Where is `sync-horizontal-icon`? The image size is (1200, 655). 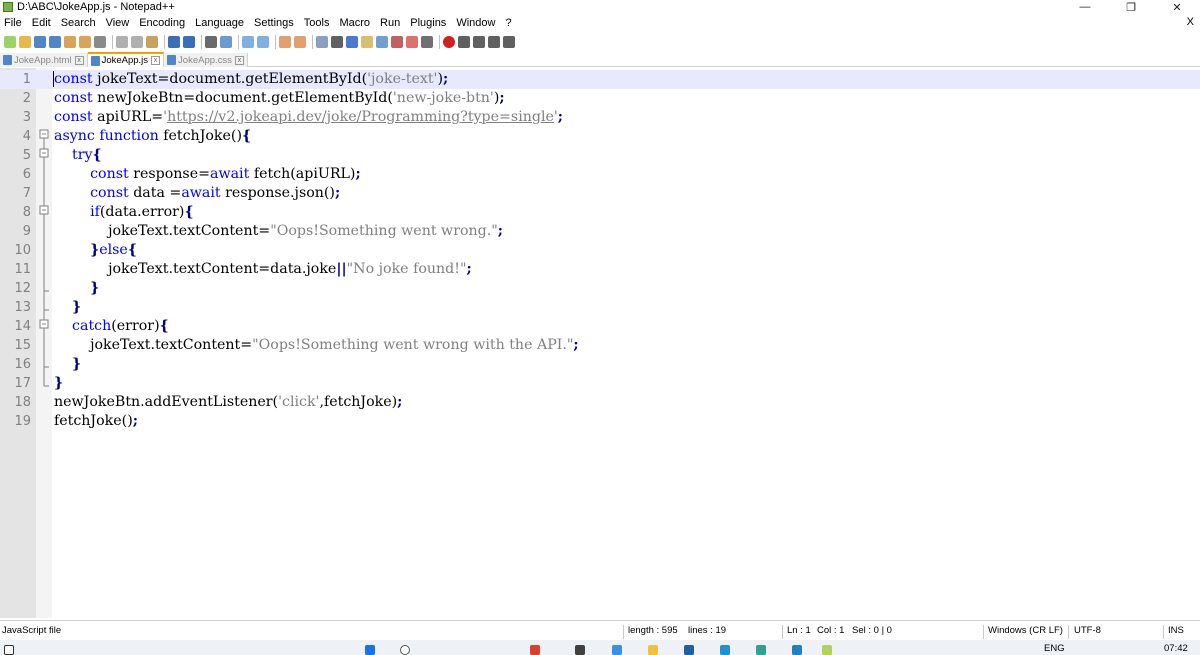 sync-horizontal-icon is located at coordinates (300, 42).